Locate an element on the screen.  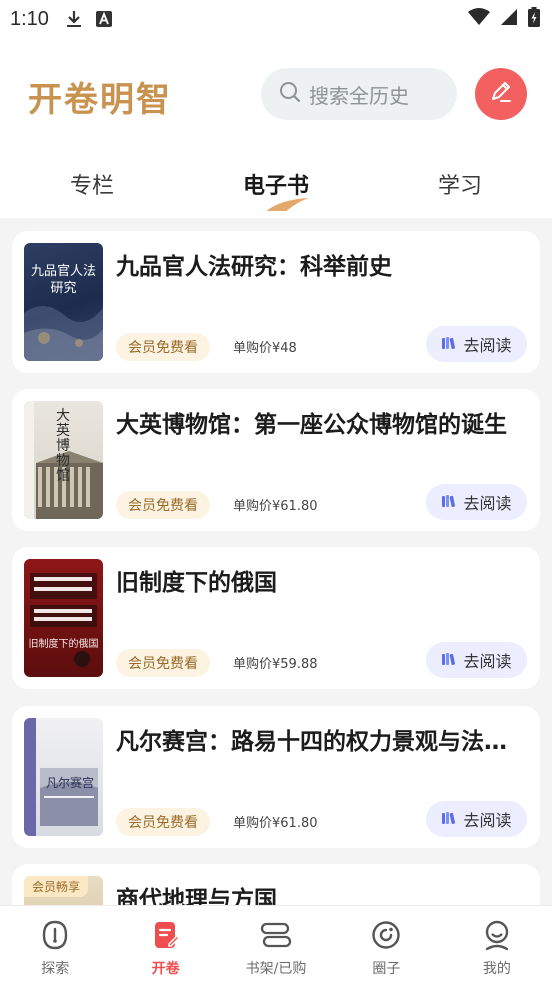
wifi-icon is located at coordinates (479, 19).